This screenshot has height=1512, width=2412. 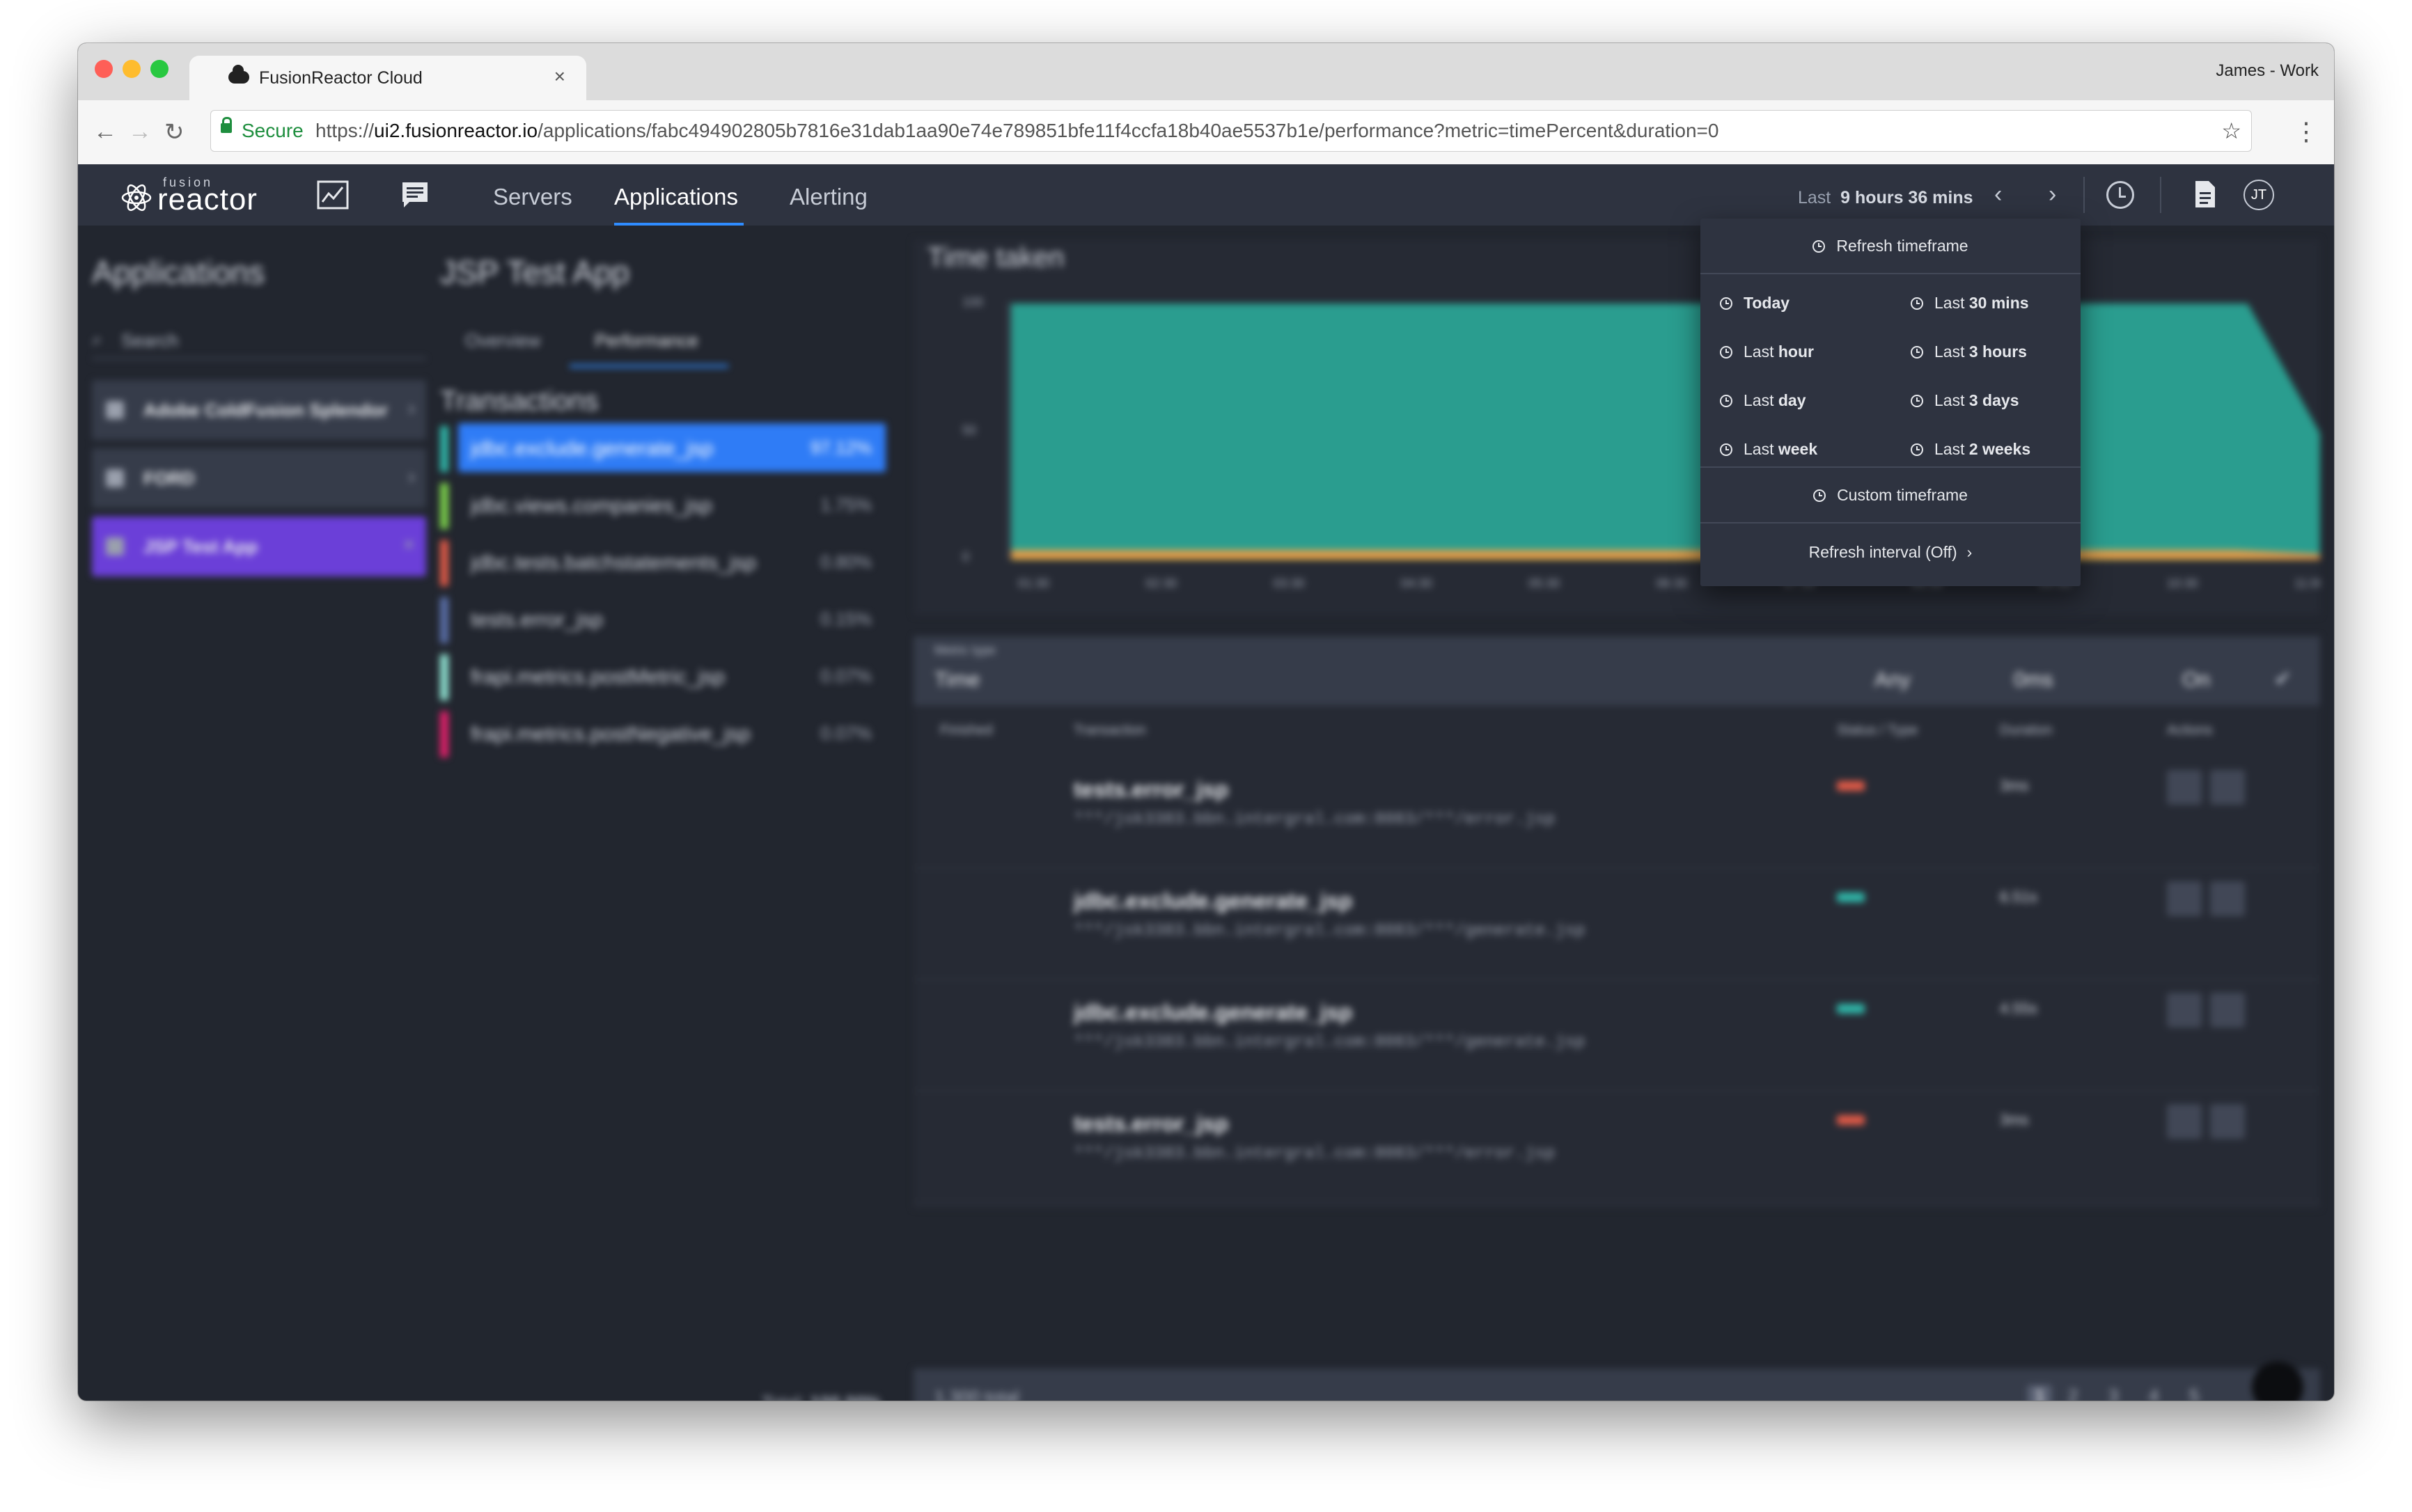 What do you see at coordinates (1851, 1120) in the screenshot?
I see `status-badge` at bounding box center [1851, 1120].